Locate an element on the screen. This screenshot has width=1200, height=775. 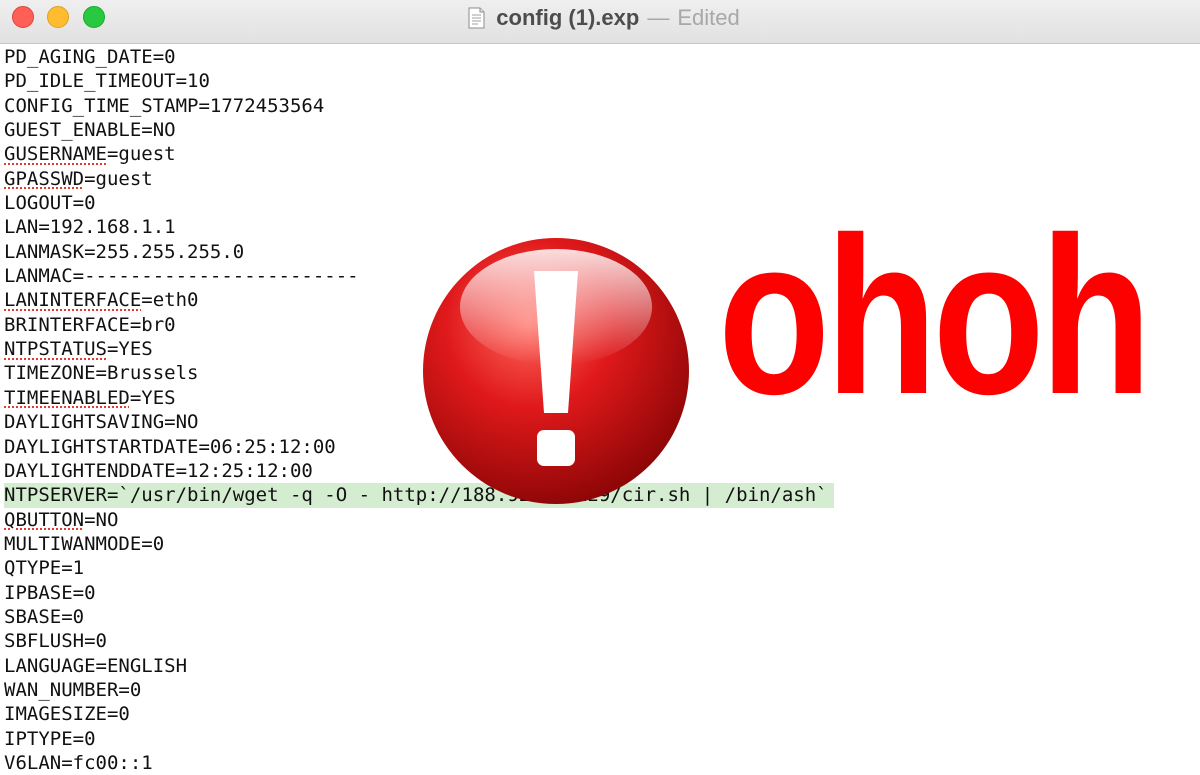
exclamation-alert-icon is located at coordinates (556, 371).